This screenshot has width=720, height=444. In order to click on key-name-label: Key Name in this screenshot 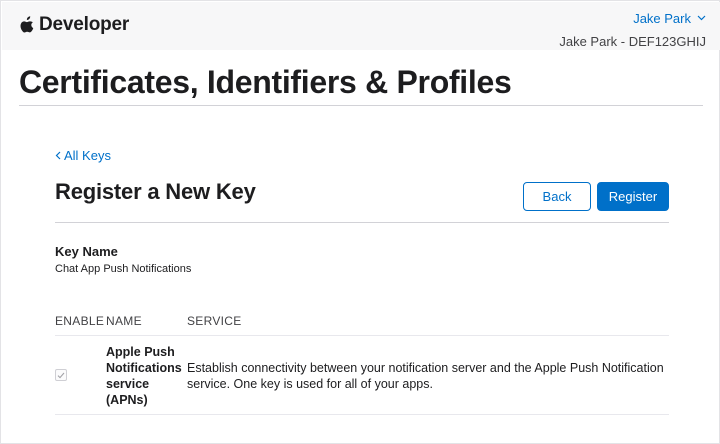, I will do `click(86, 251)`.